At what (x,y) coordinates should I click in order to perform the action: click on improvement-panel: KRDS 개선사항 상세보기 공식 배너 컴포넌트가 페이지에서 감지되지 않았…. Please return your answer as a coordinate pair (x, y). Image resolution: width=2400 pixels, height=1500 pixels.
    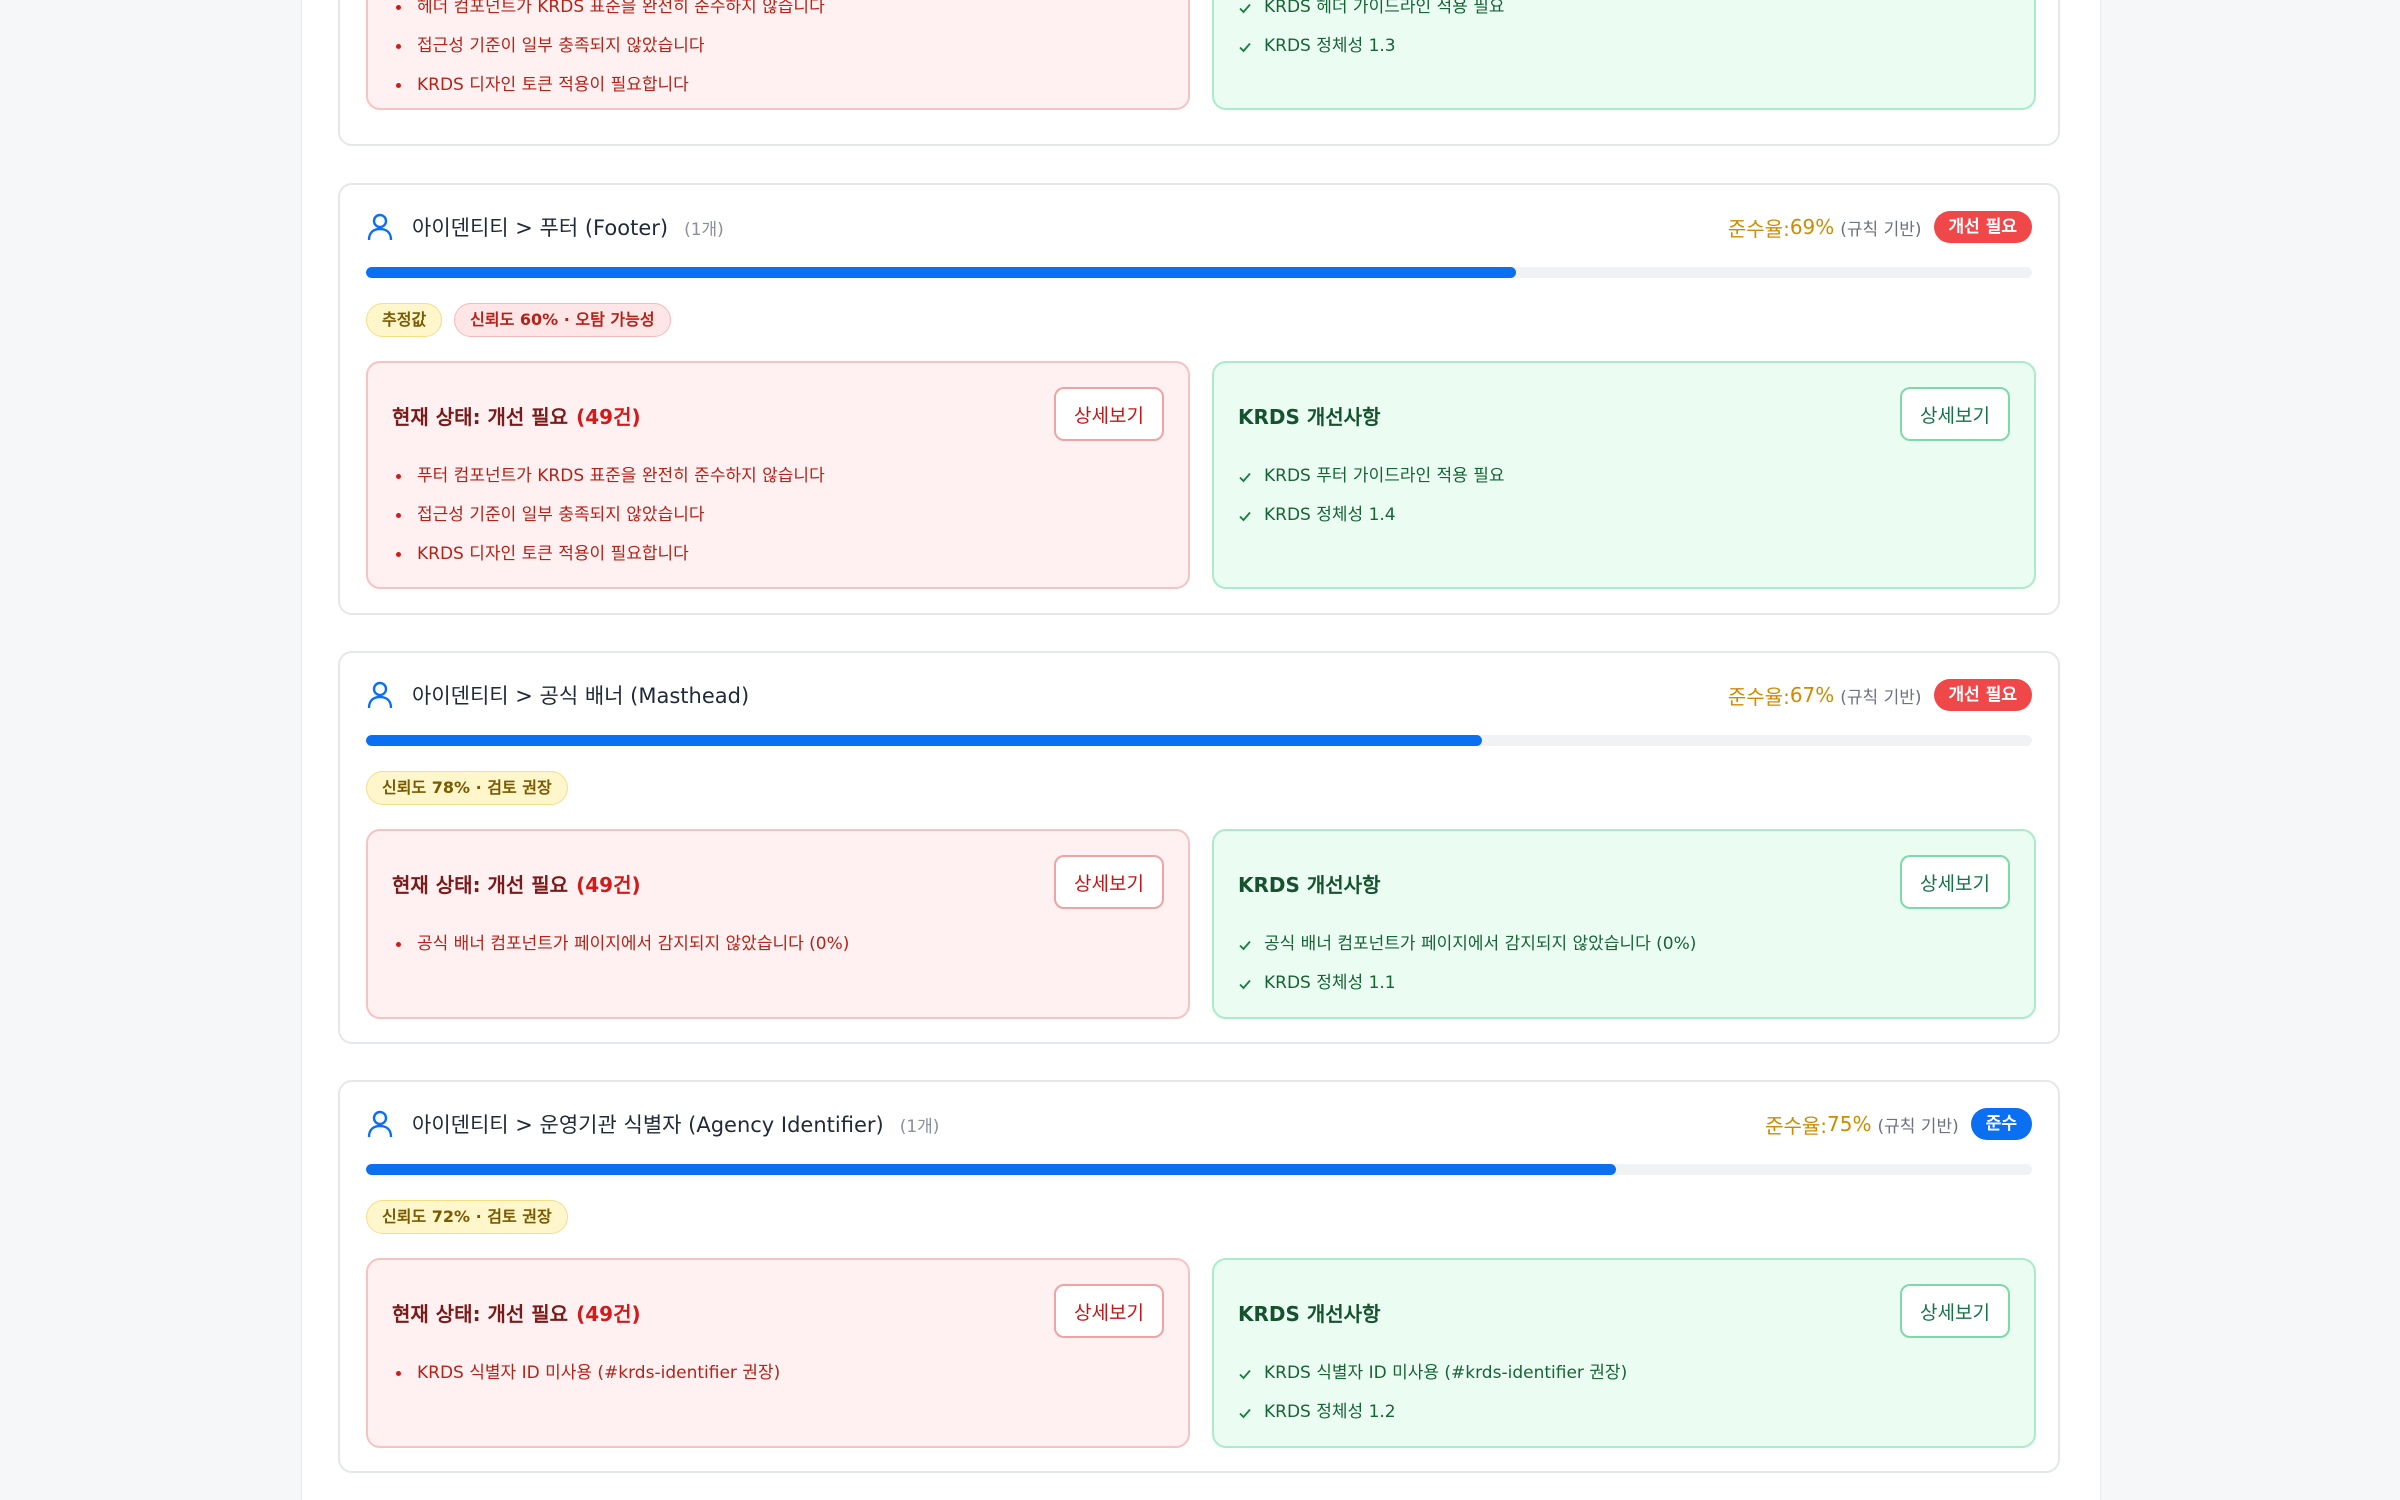
    Looking at the image, I should click on (1624, 924).